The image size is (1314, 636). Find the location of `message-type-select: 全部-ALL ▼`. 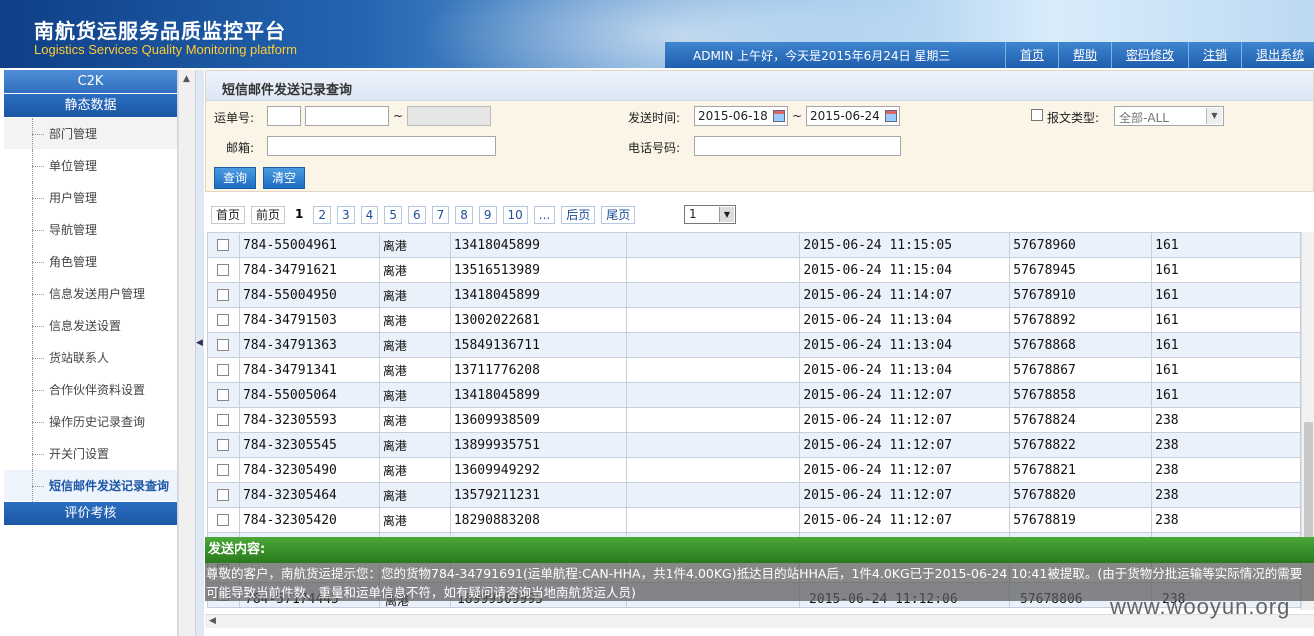

message-type-select: 全部-ALL ▼ is located at coordinates (1169, 116).